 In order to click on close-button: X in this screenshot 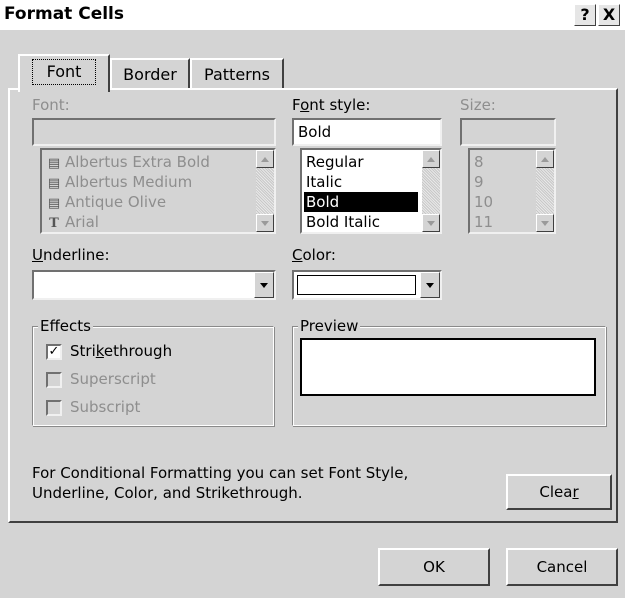, I will do `click(609, 15)`.